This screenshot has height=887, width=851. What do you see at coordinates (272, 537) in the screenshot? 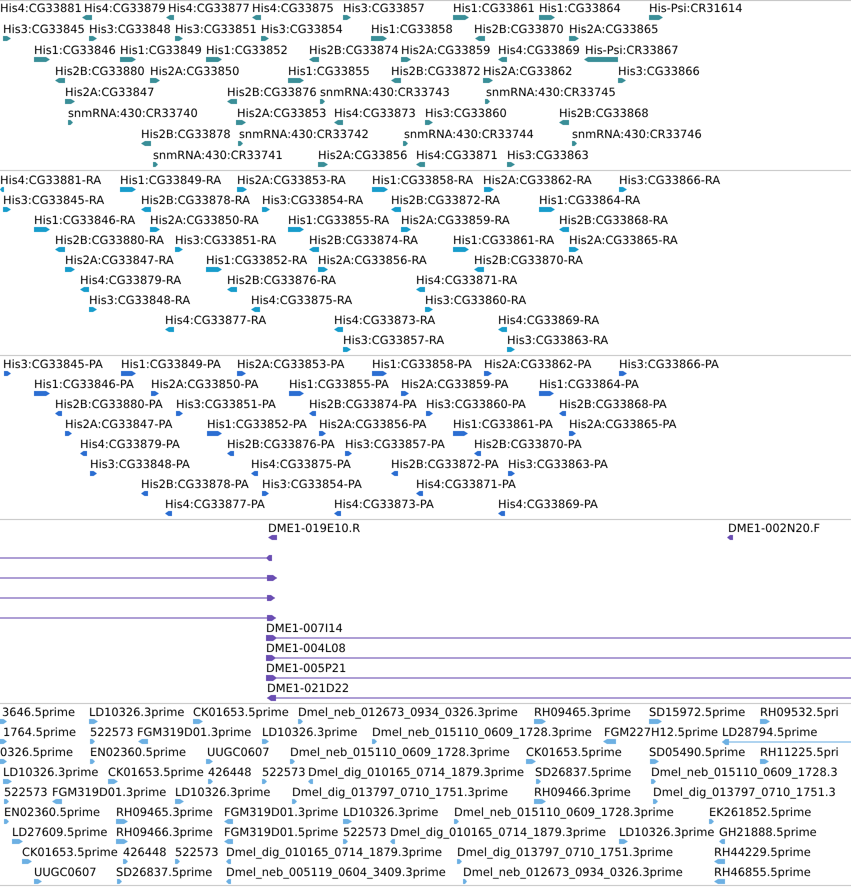
I see `clone-arrow-icon` at bounding box center [272, 537].